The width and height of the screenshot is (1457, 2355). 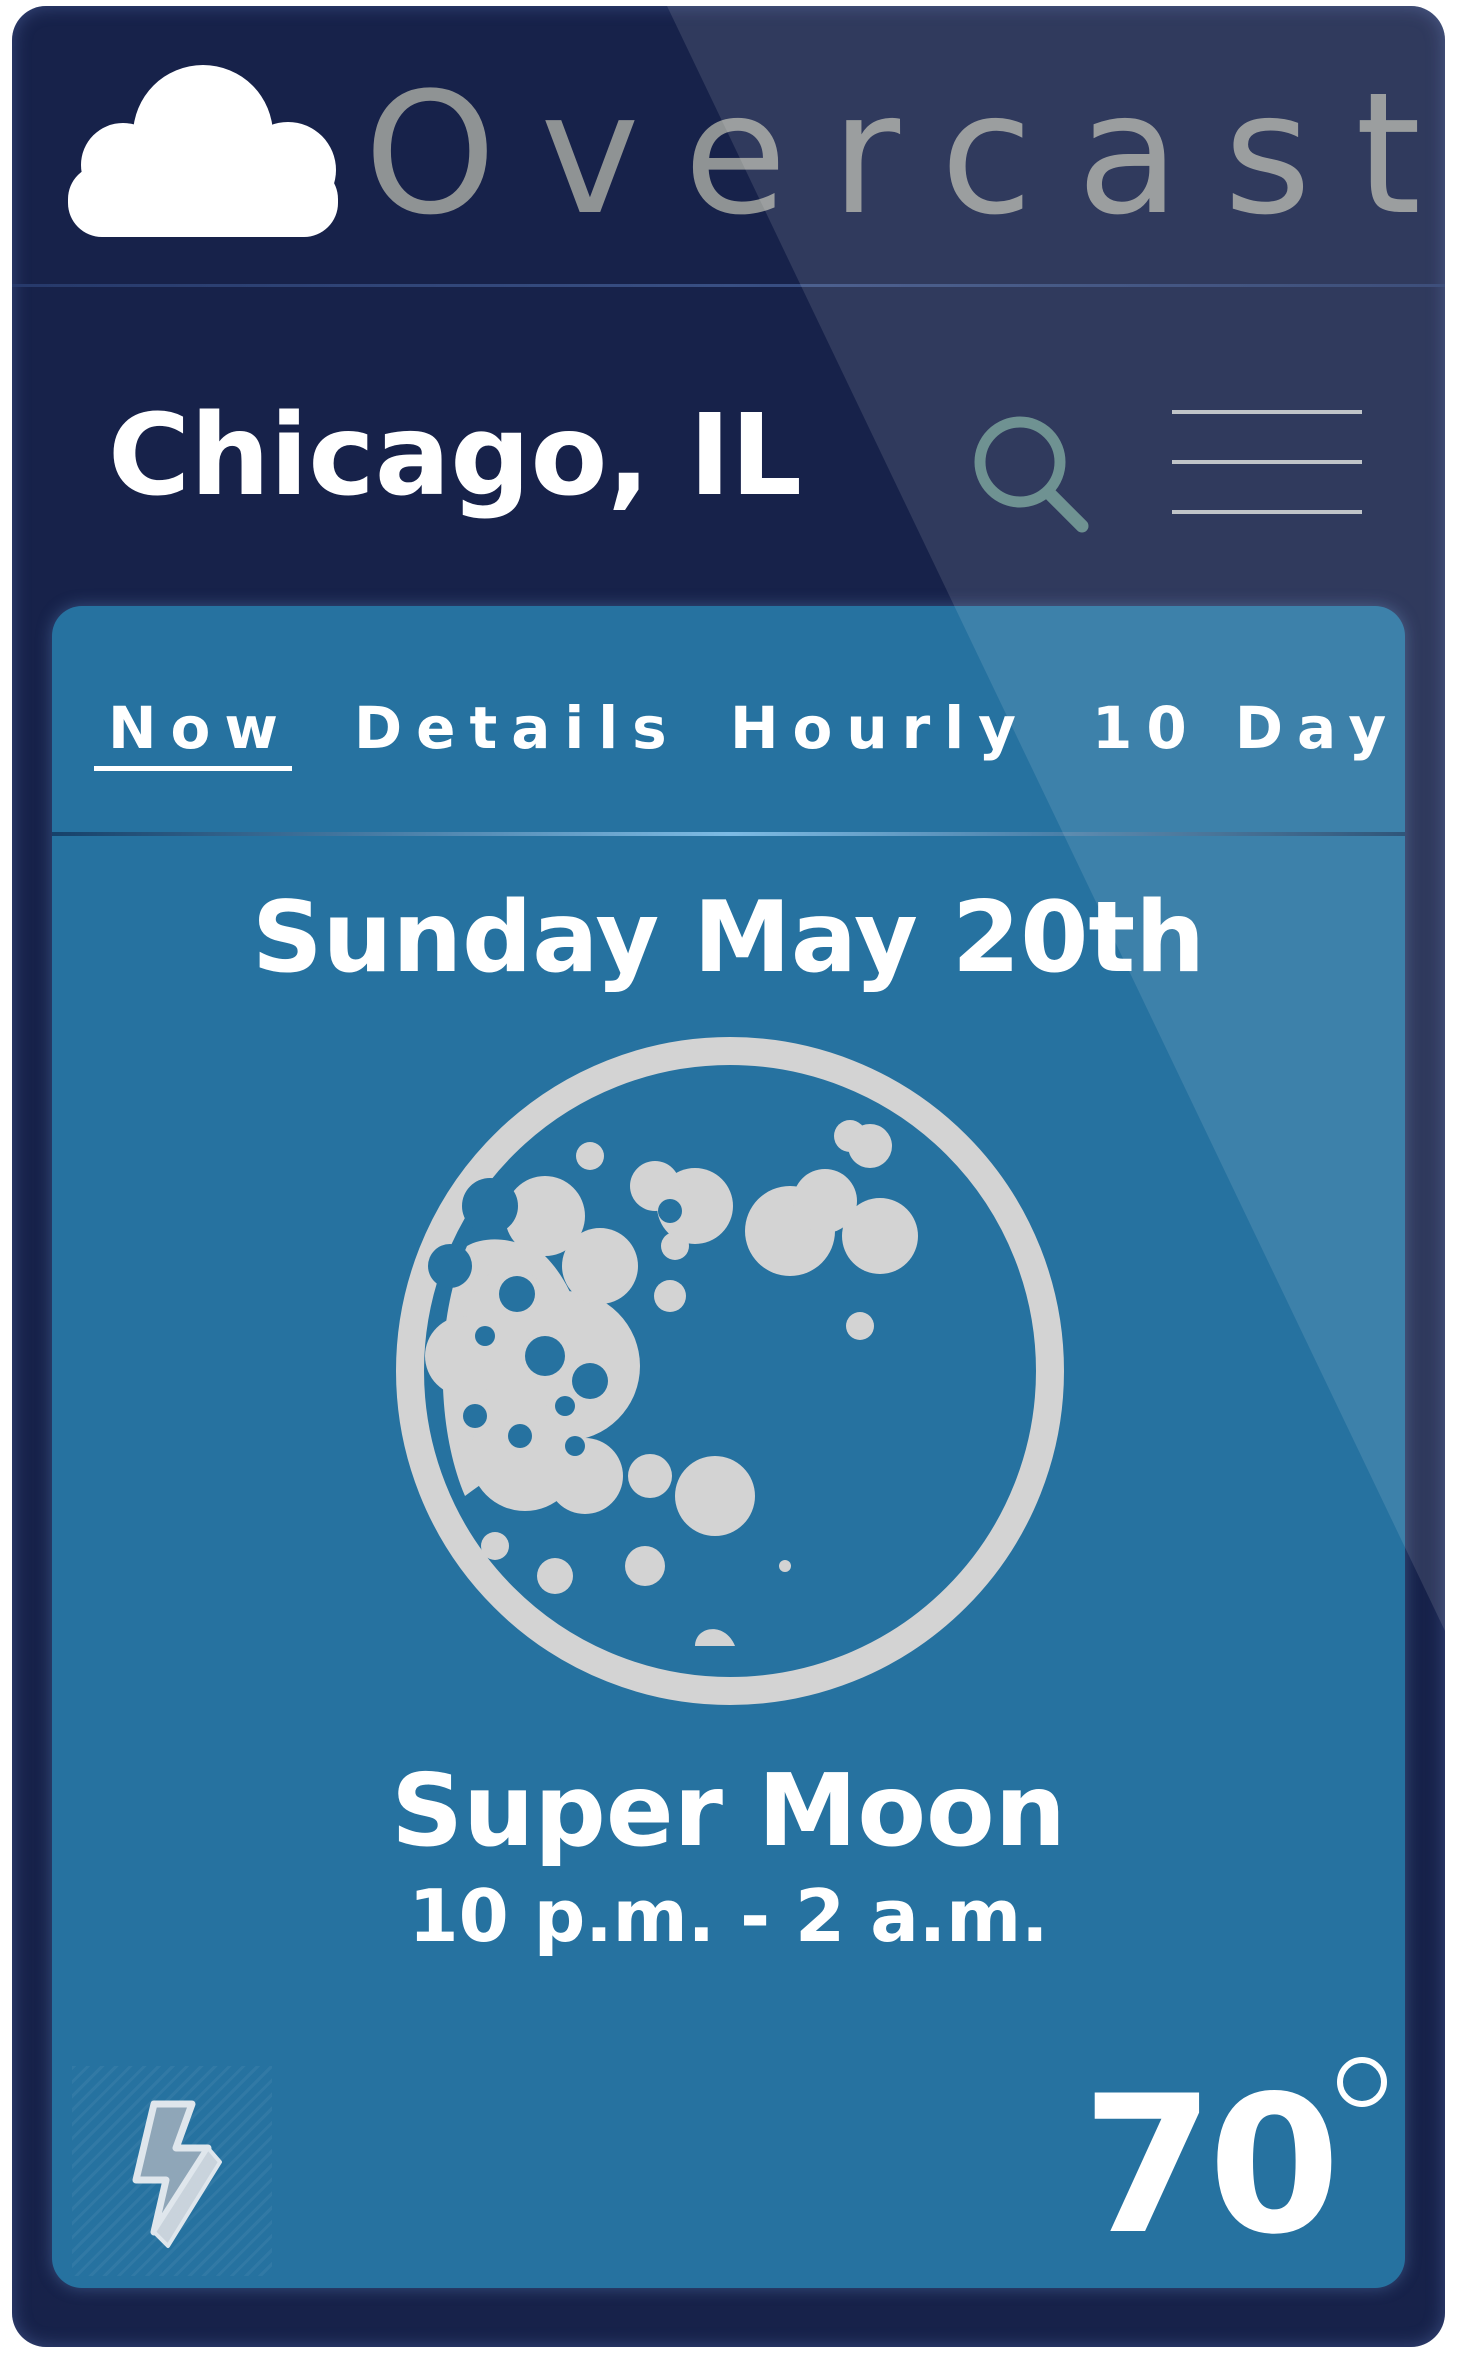 I want to click on degree-symbol, so click(x=1362, y=2082).